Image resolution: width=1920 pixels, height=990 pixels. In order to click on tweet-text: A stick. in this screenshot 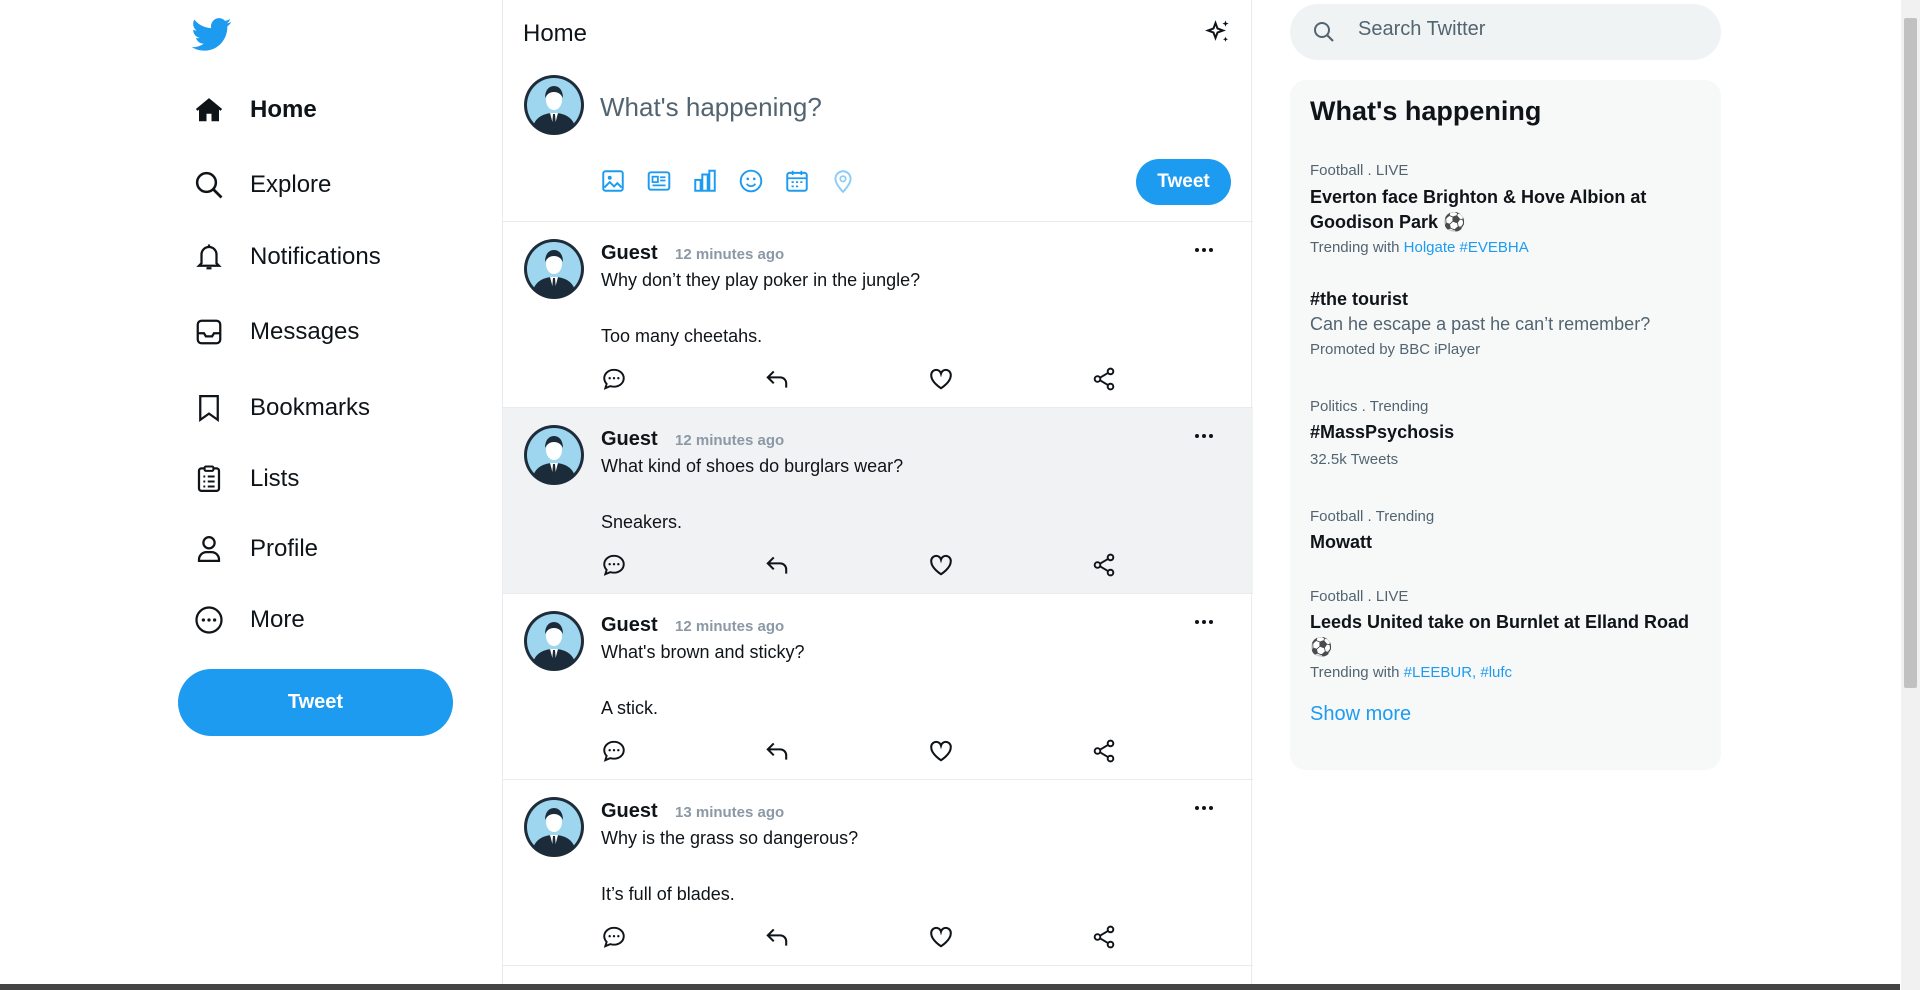, I will do `click(630, 708)`.